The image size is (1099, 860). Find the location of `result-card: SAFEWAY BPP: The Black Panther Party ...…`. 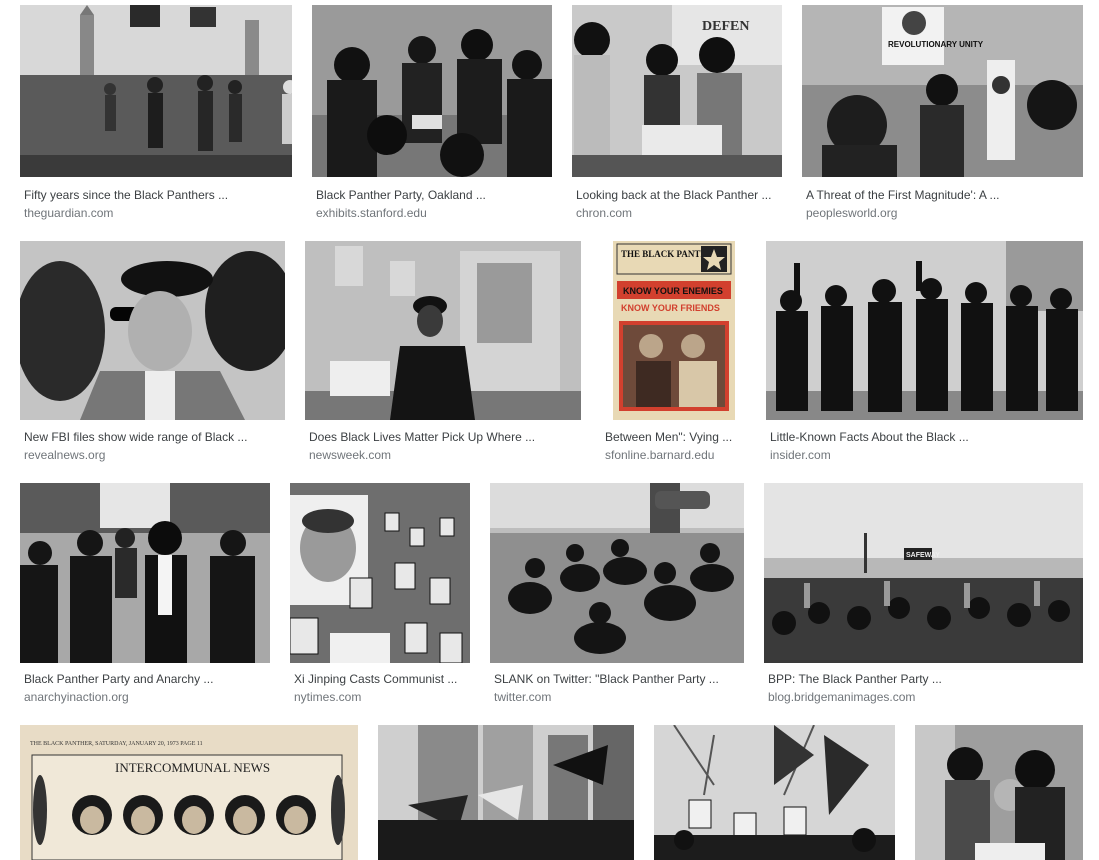

result-card: SAFEWAY BPP: The Black Panther Party ...… is located at coordinates (923, 595).